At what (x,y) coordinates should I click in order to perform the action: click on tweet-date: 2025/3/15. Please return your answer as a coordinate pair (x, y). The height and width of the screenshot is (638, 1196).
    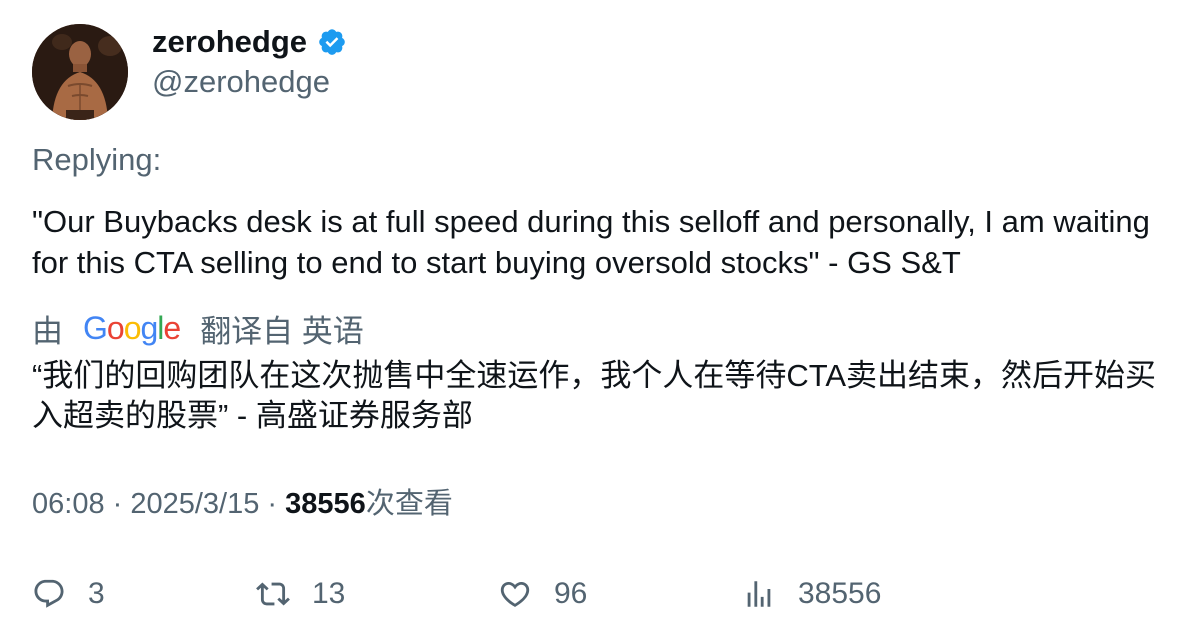
    Looking at the image, I should click on (194, 504).